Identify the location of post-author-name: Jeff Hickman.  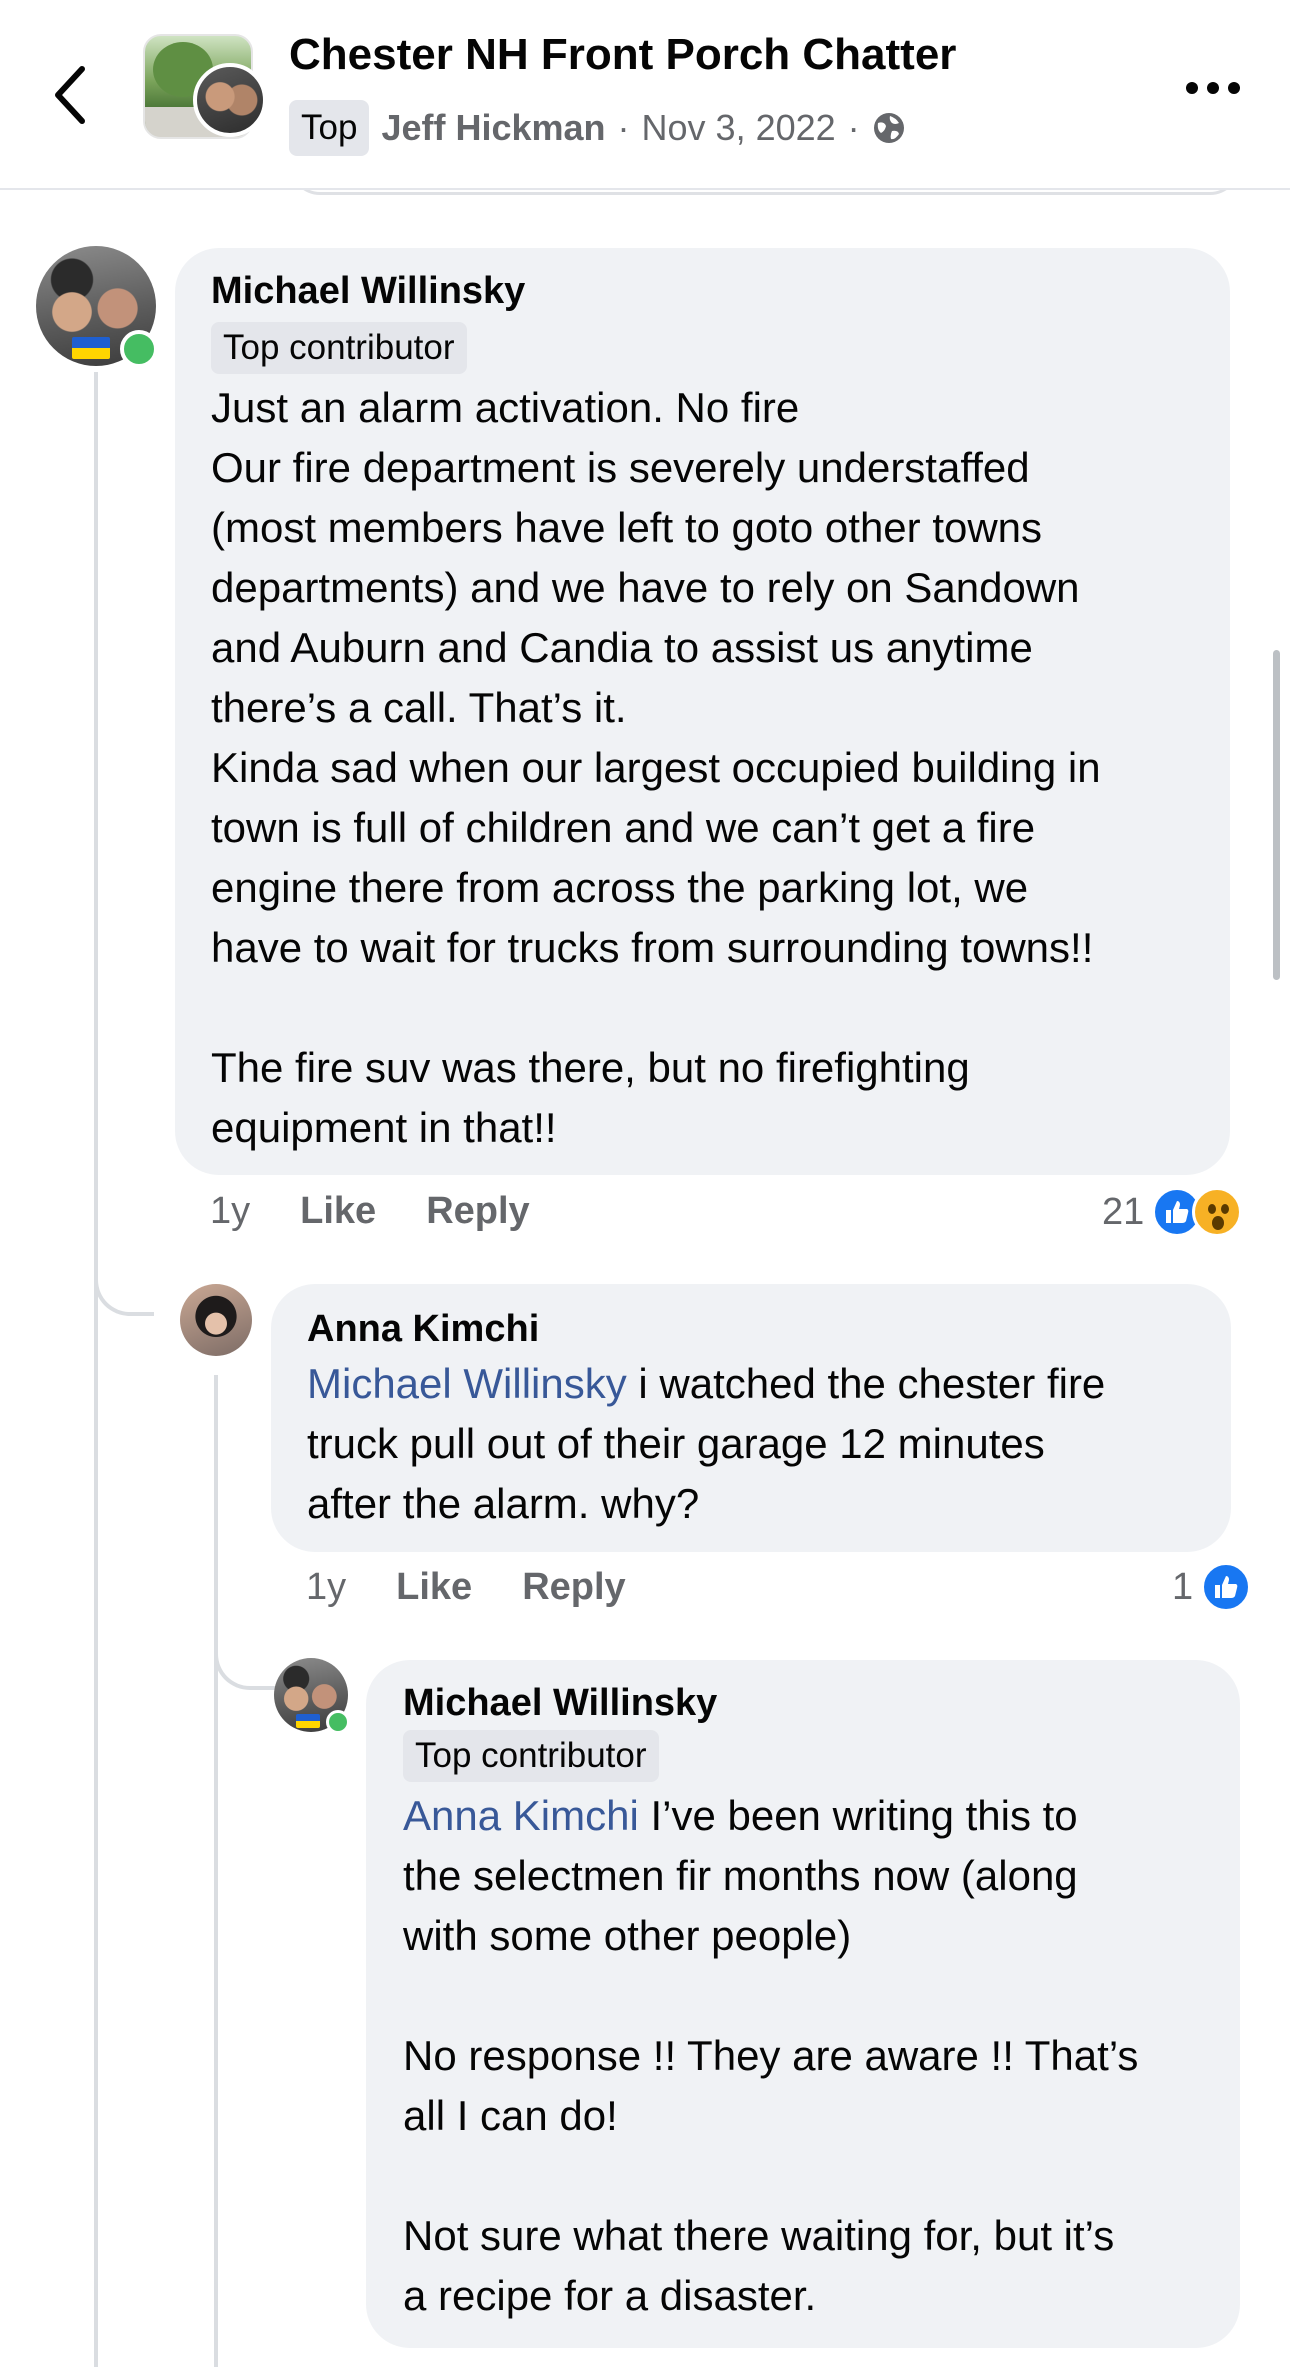
(493, 128).